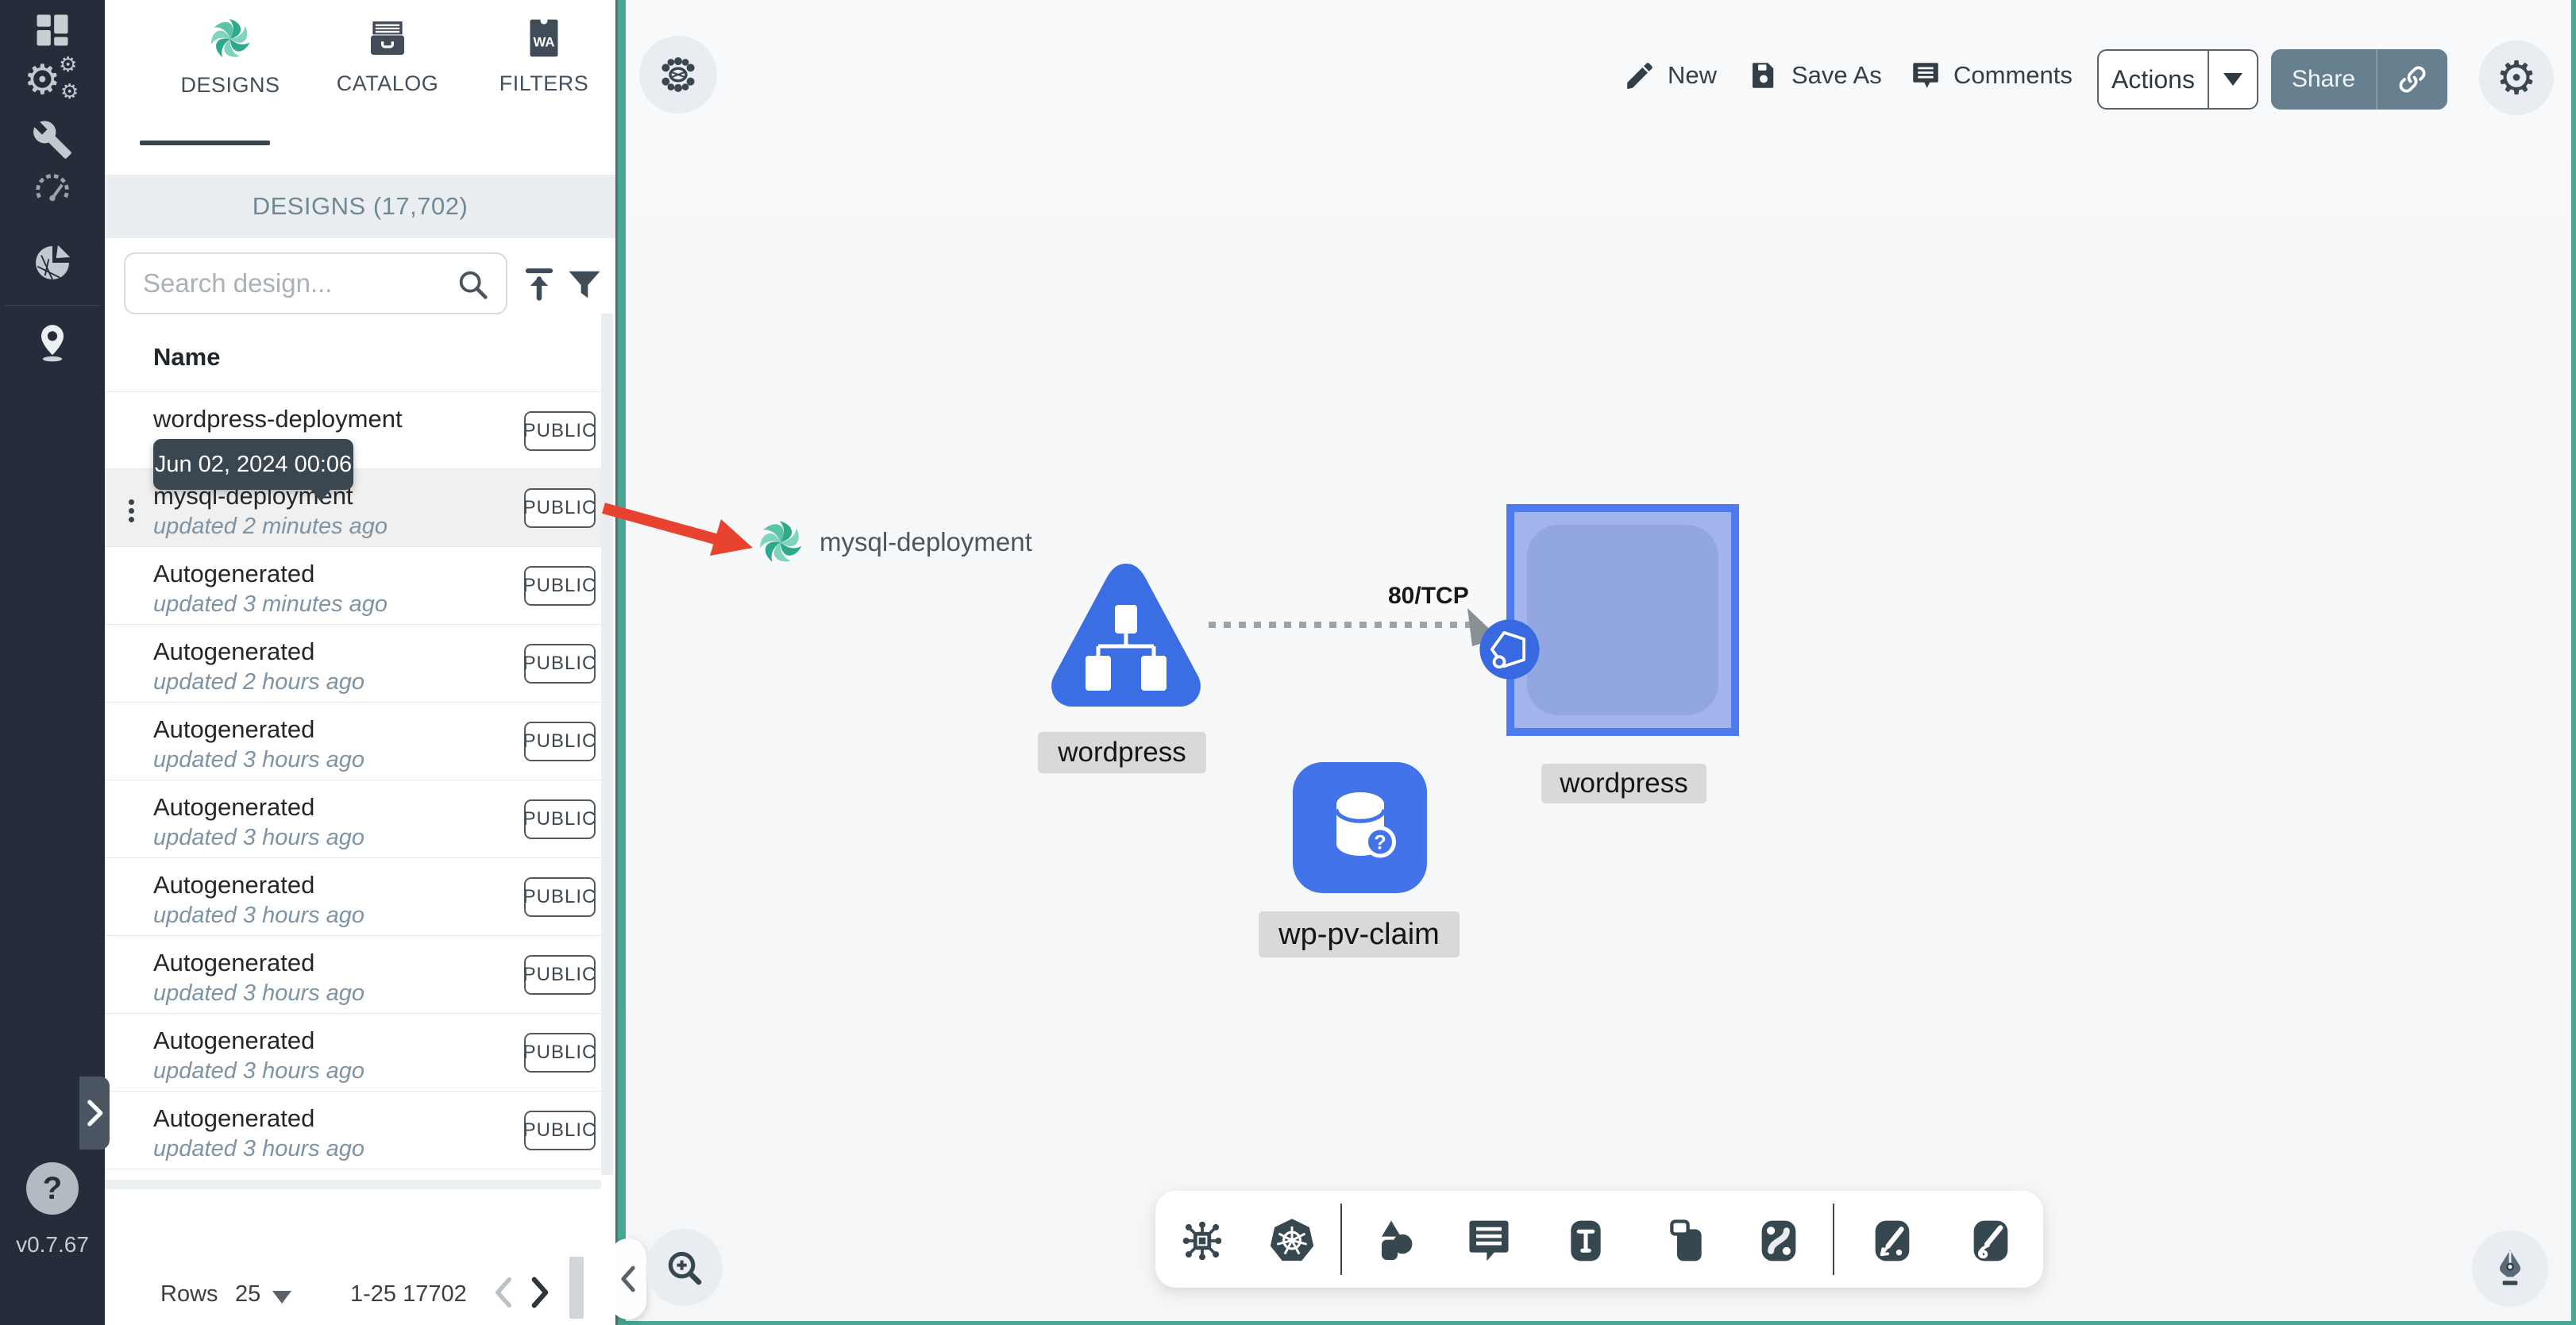 This screenshot has height=1325, width=2576. Describe the element at coordinates (474, 285) in the screenshot. I see `search-icon` at that location.